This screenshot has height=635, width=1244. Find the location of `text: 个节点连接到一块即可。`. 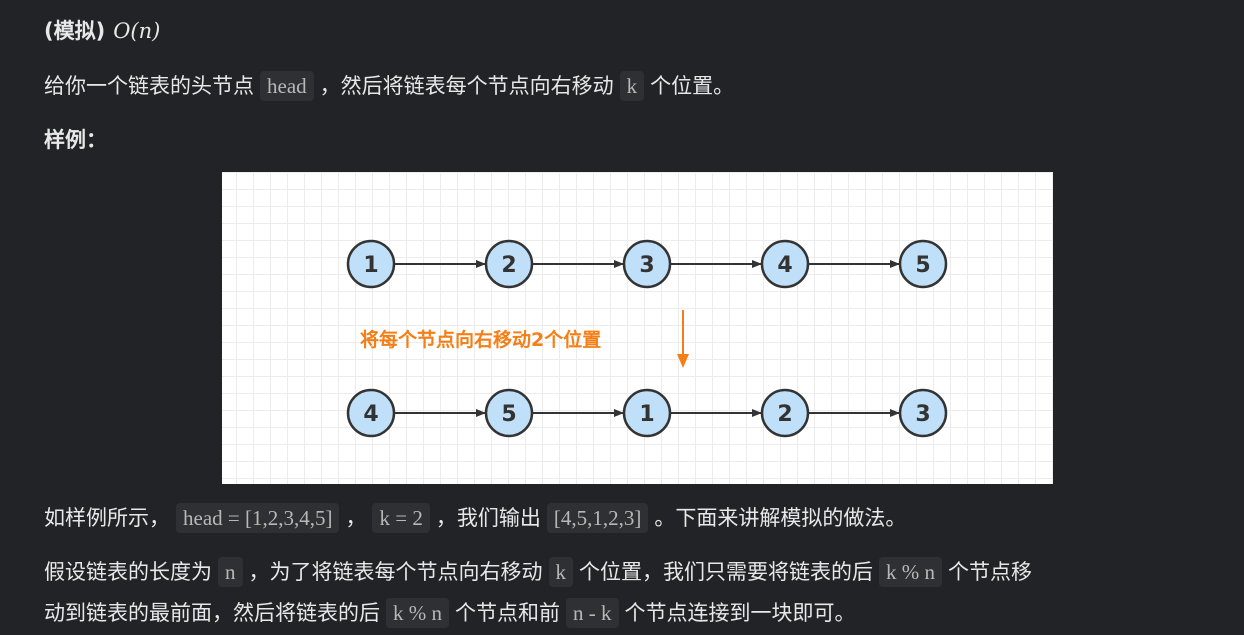

text: 个节点连接到一块即可。 is located at coordinates (740, 613).